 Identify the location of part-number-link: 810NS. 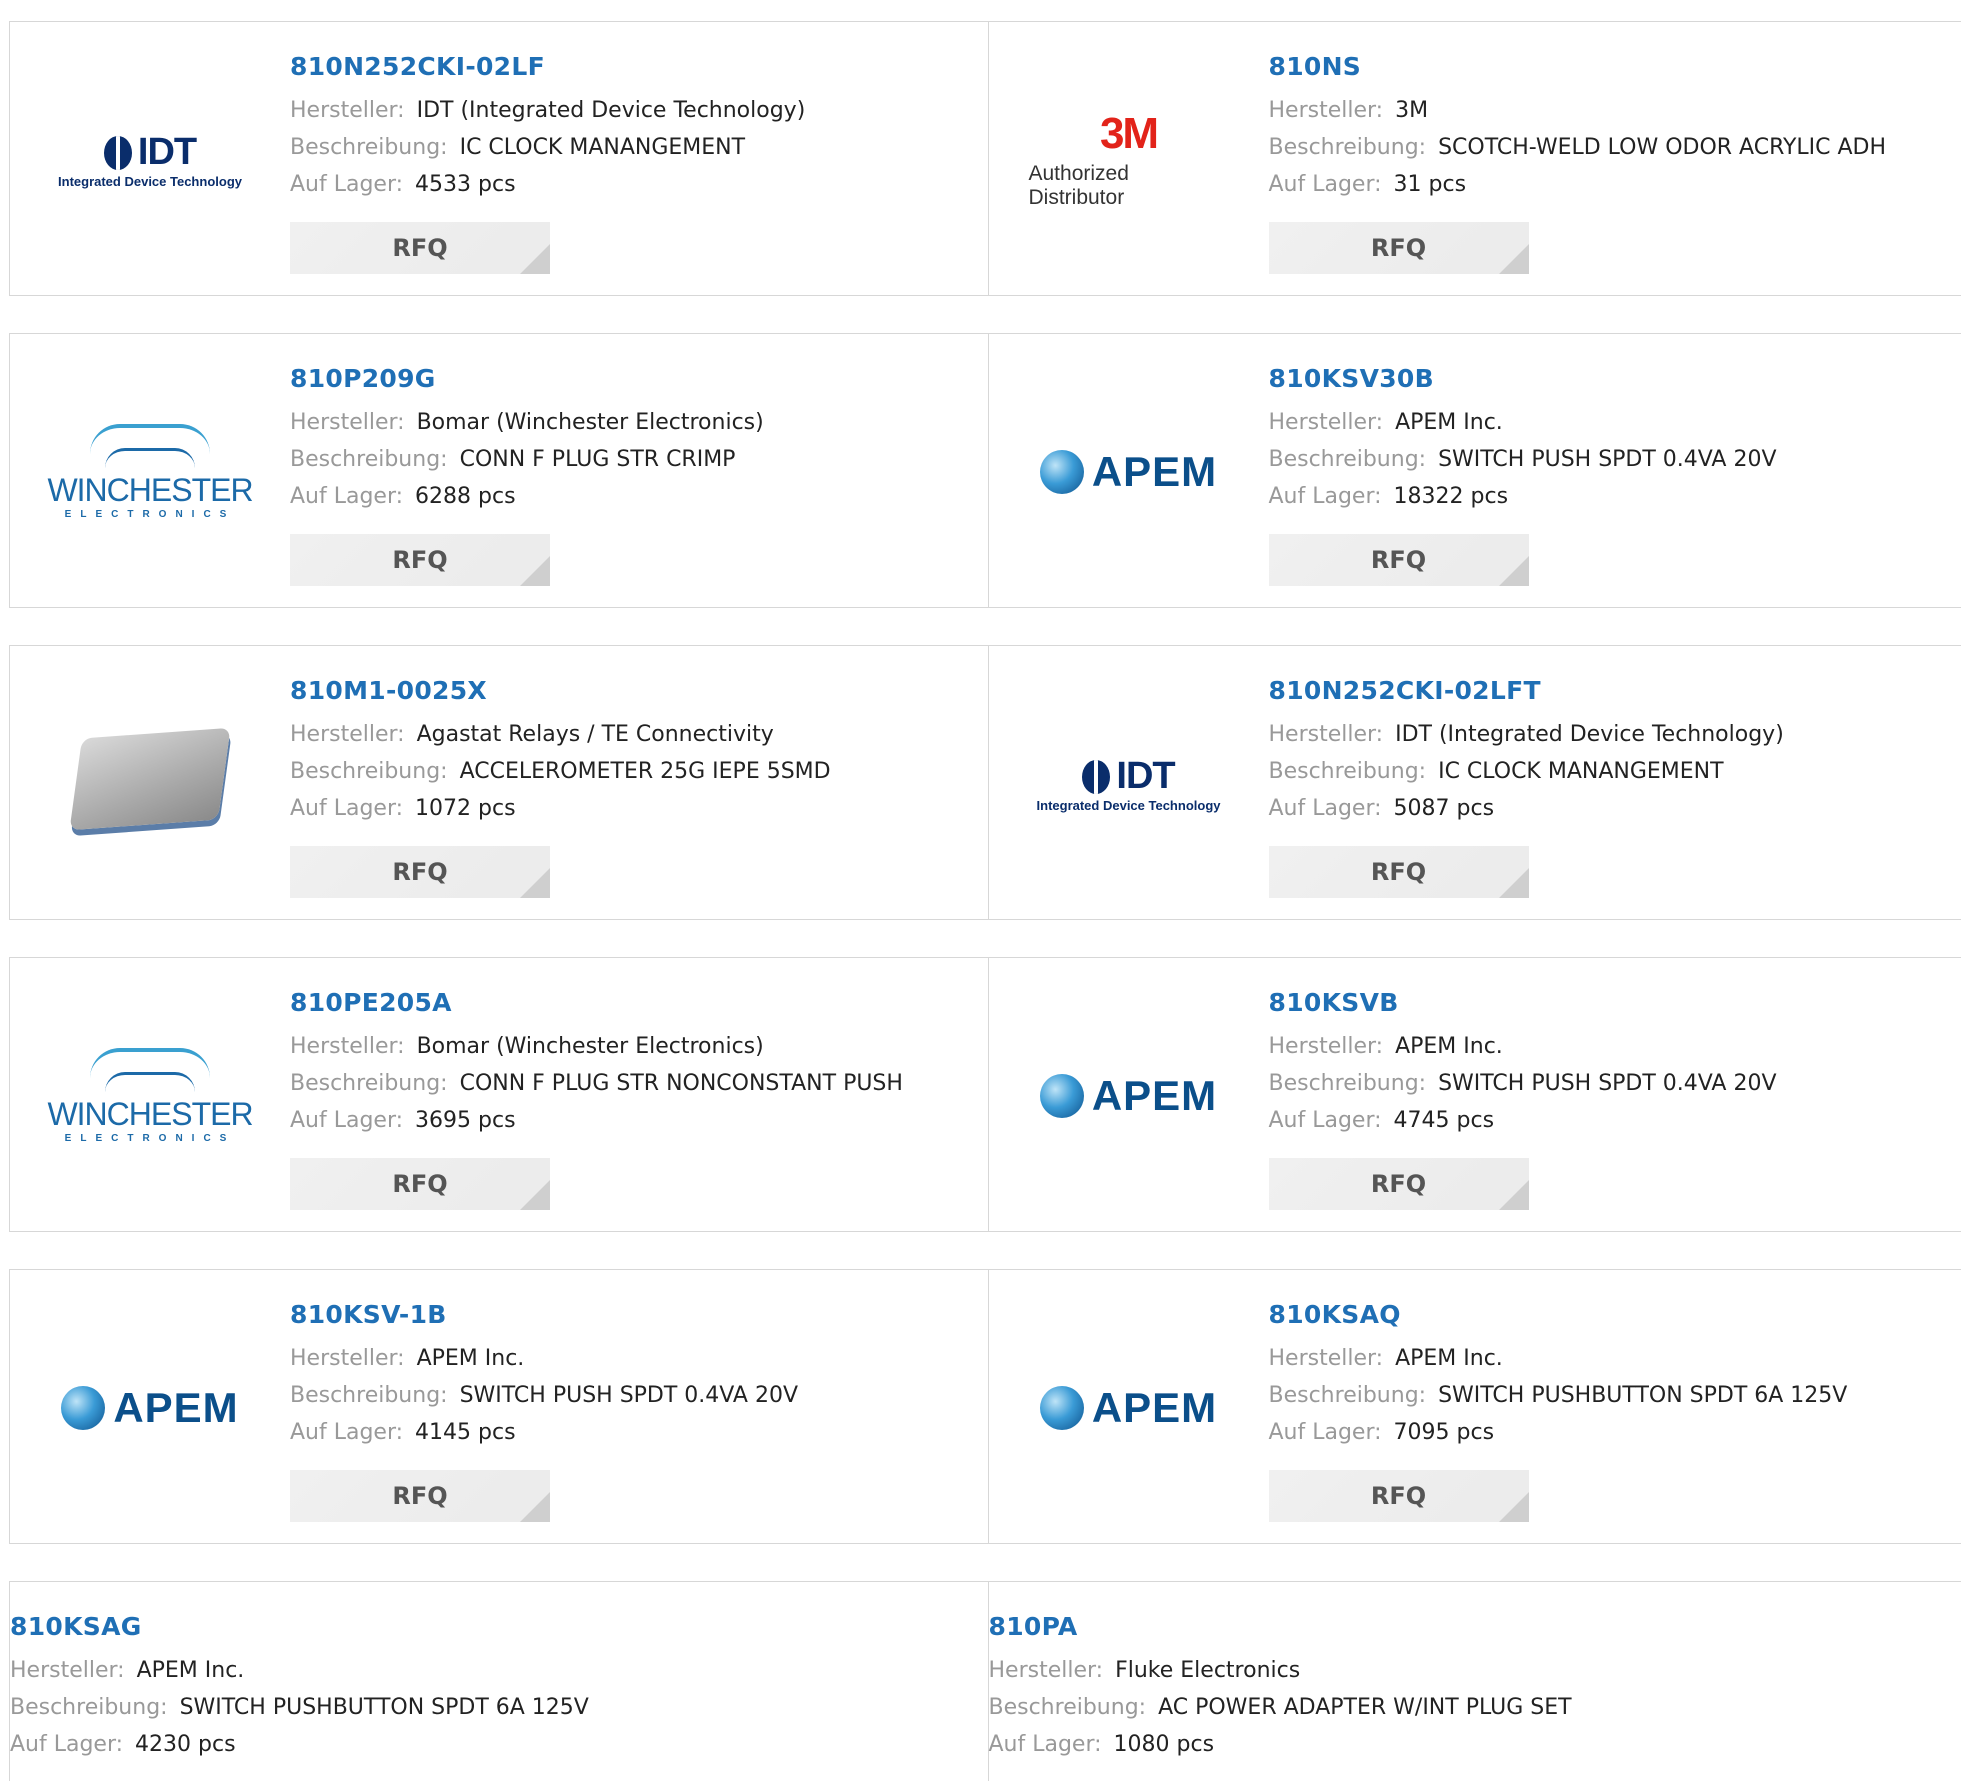
(1578, 72).